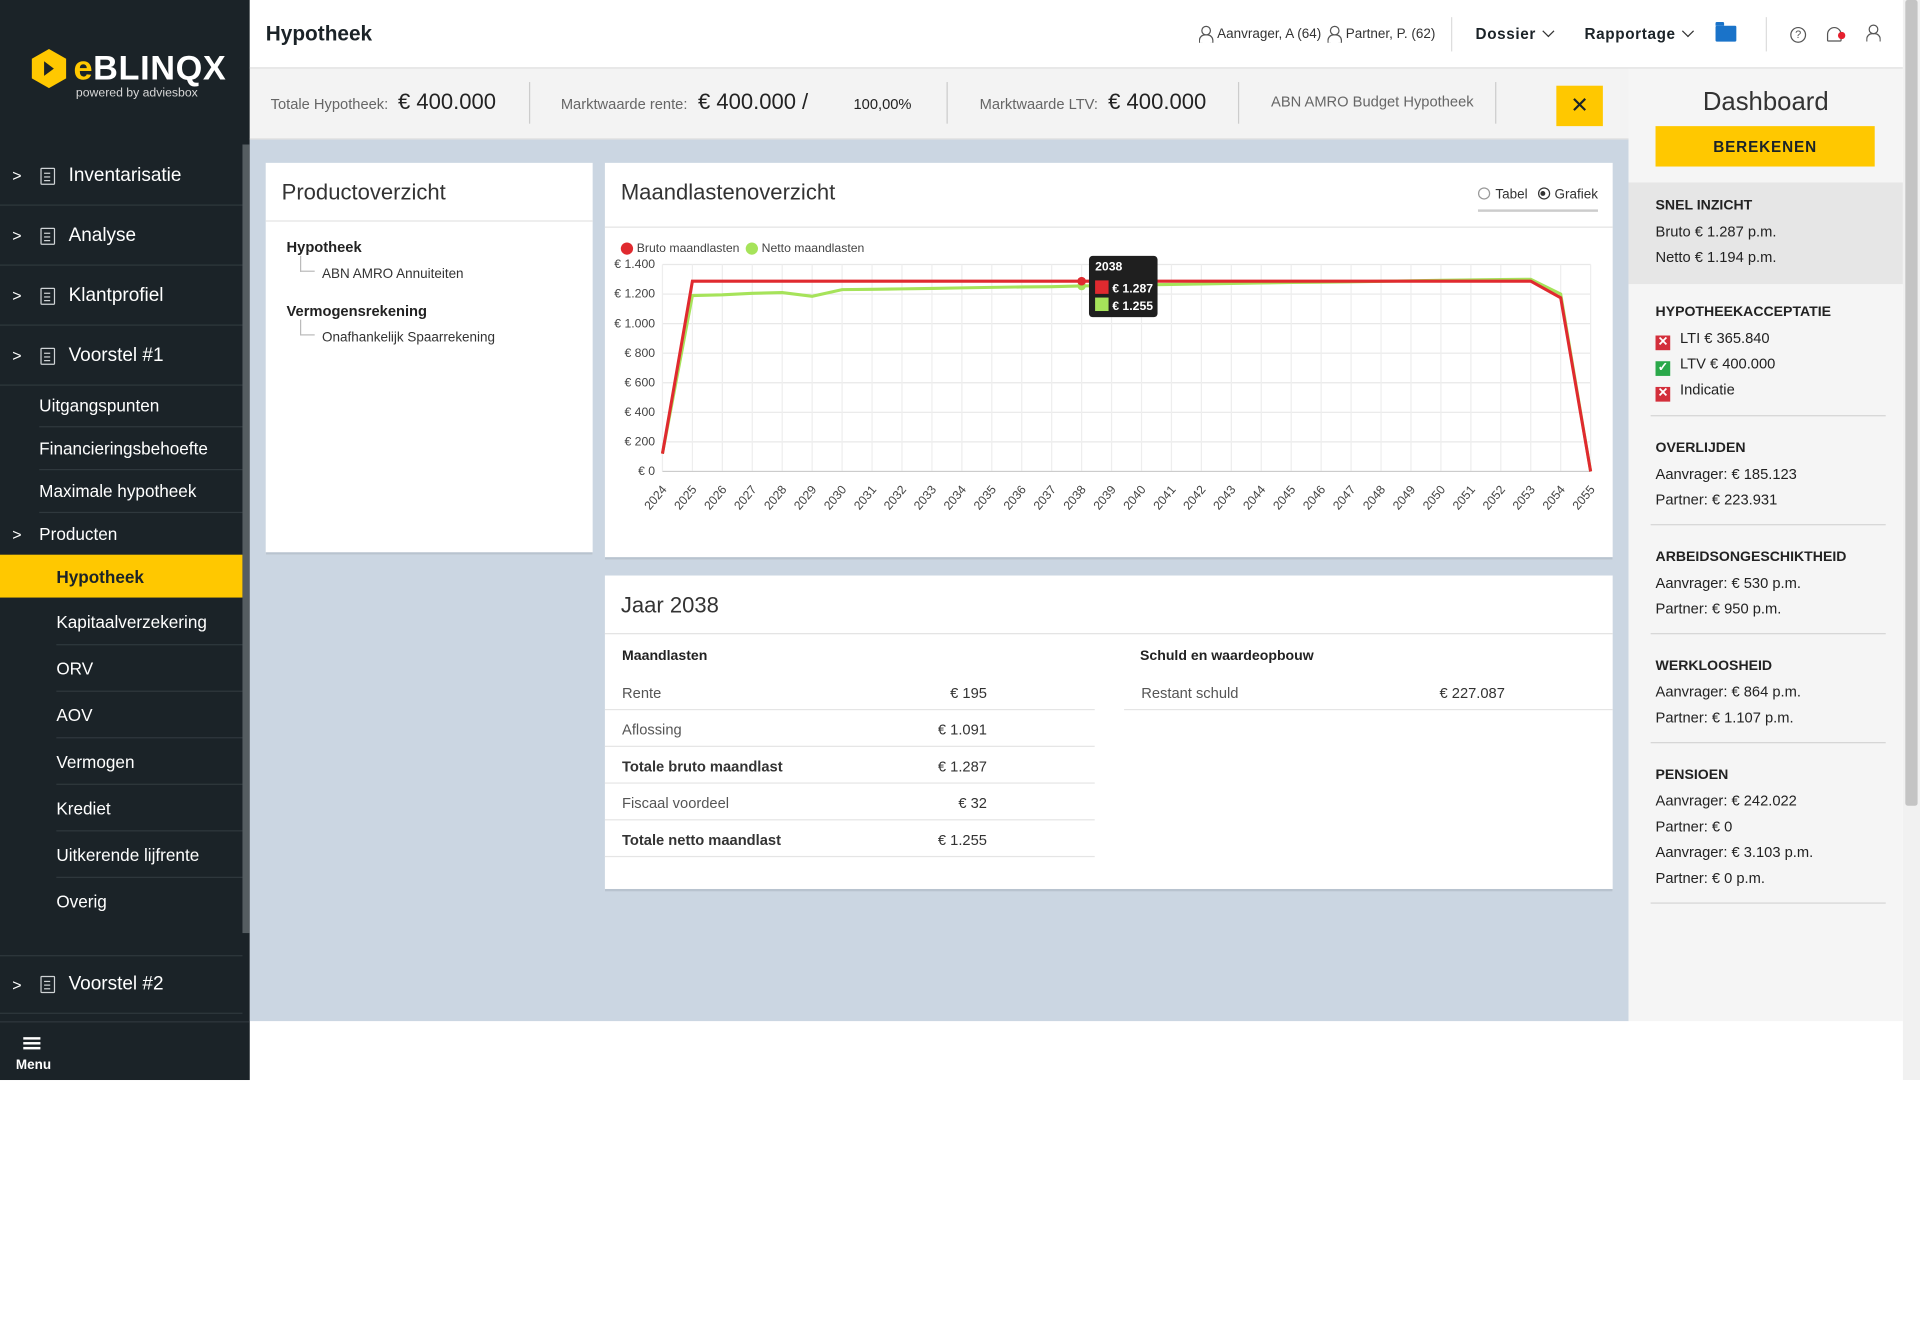 The height and width of the screenshot is (1322, 1920). I want to click on x-tick-label: 2035, so click(985, 498).